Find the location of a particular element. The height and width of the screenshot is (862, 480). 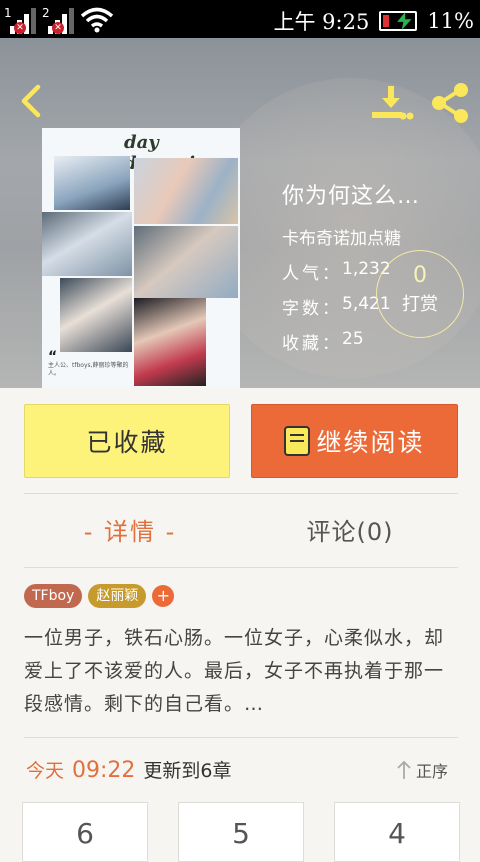

book-author: 卡布奇诺加点糖 is located at coordinates (351, 236).